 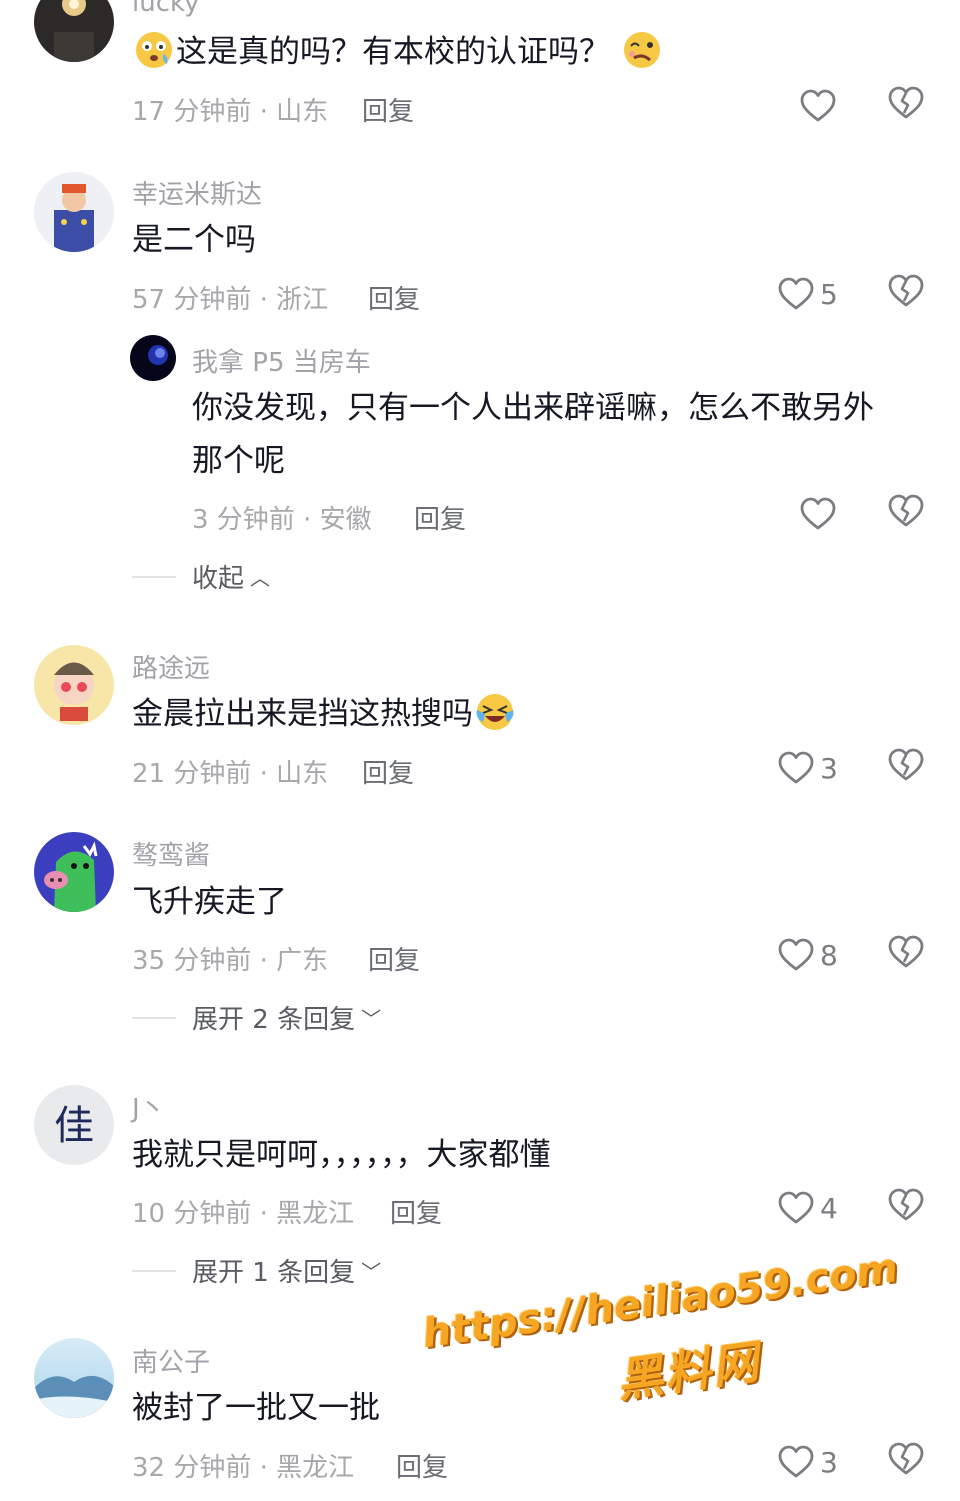 I want to click on expand-label: 展开 2 条回复, so click(x=274, y=1020).